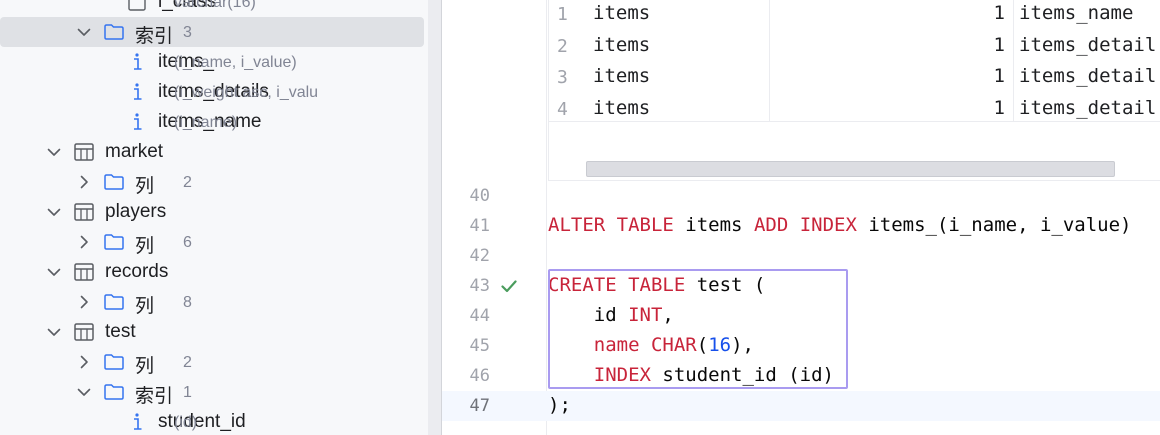  Describe the element at coordinates (214, 272) in the screenshot. I see `tree-row-table-records: records` at that location.